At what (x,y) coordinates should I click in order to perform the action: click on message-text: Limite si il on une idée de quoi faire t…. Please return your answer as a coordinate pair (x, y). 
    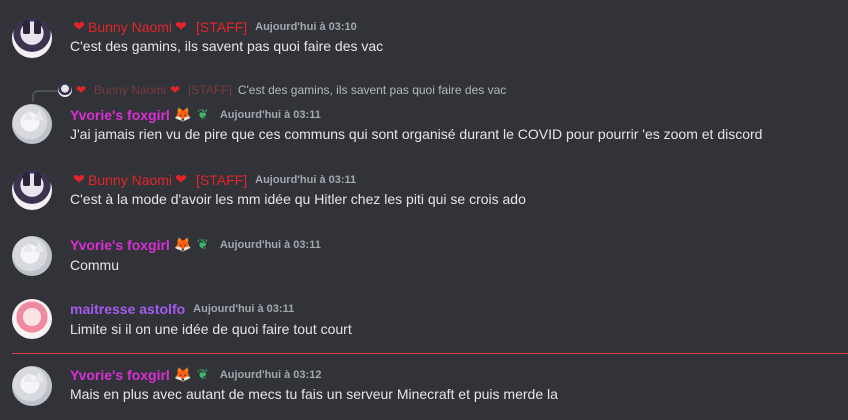
    Looking at the image, I should click on (211, 329).